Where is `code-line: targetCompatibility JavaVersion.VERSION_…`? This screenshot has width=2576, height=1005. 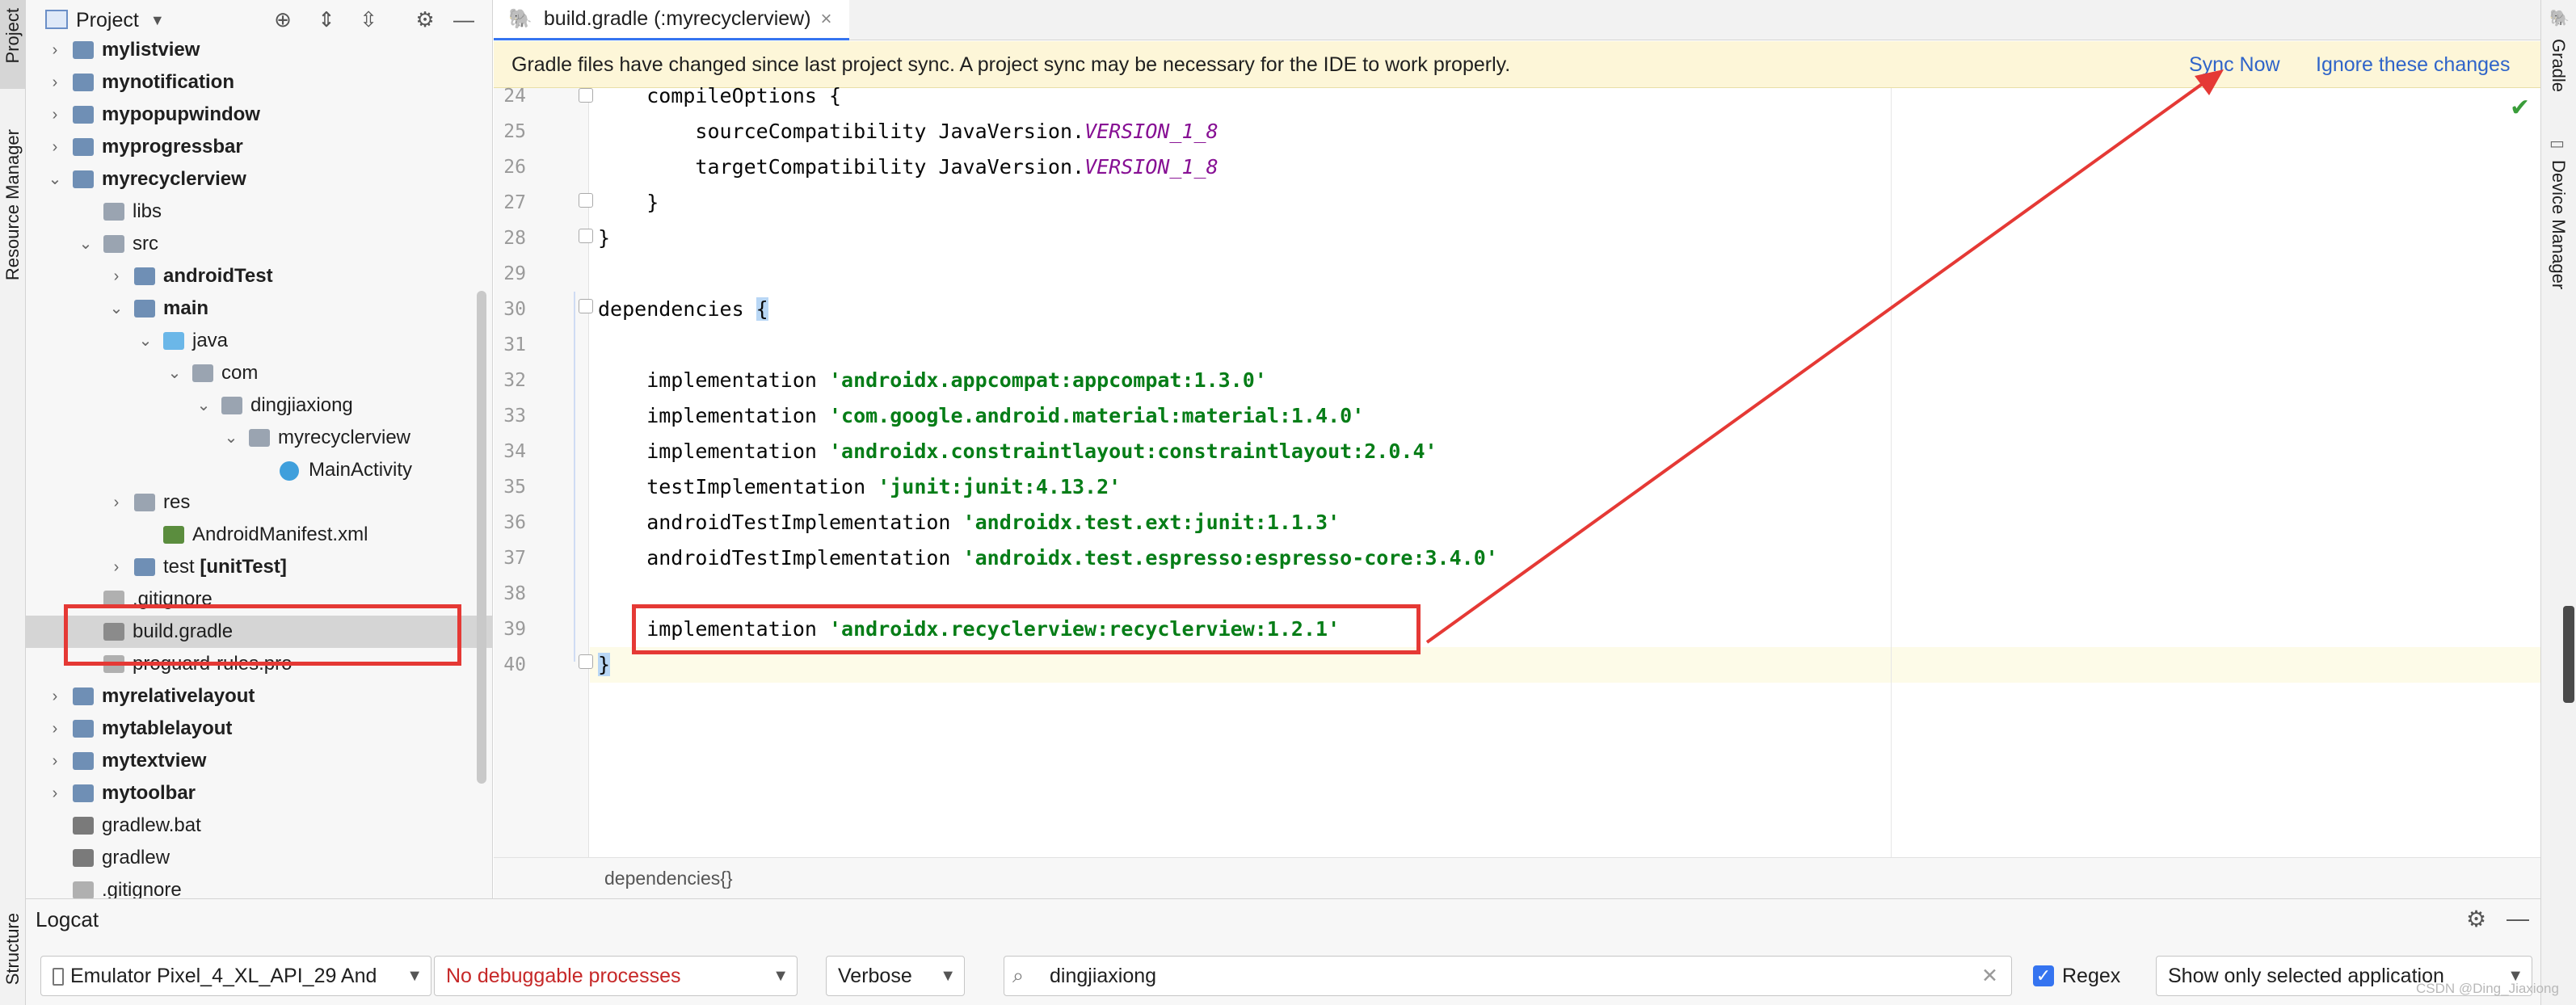 code-line: targetCompatibility JavaVersion.VERSION_… is located at coordinates (908, 167).